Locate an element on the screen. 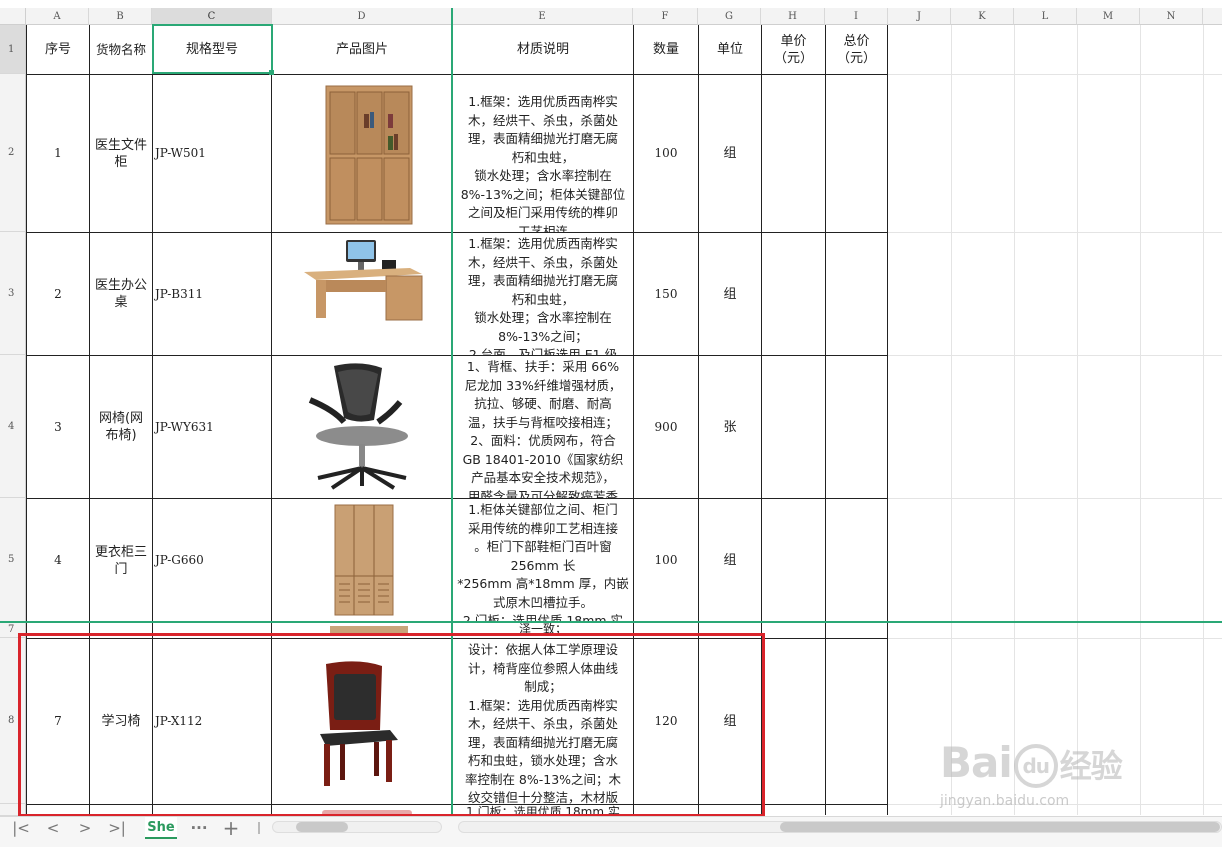 Image resolution: width=1222 pixels, height=847 pixels. next-sheet-button: > is located at coordinates (85, 828).